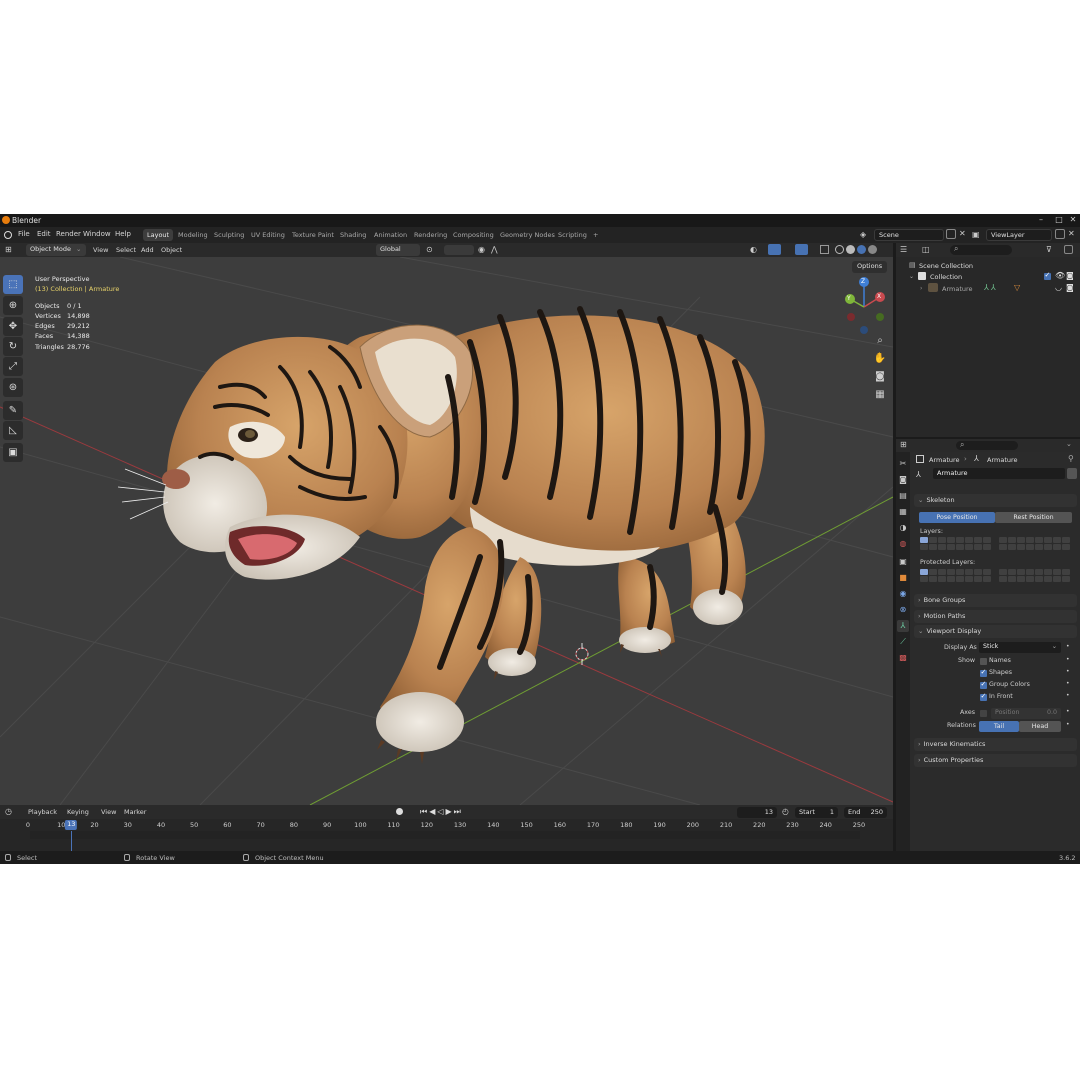 The image size is (1080, 1080). I want to click on viewport-menu-view: View, so click(100, 250).